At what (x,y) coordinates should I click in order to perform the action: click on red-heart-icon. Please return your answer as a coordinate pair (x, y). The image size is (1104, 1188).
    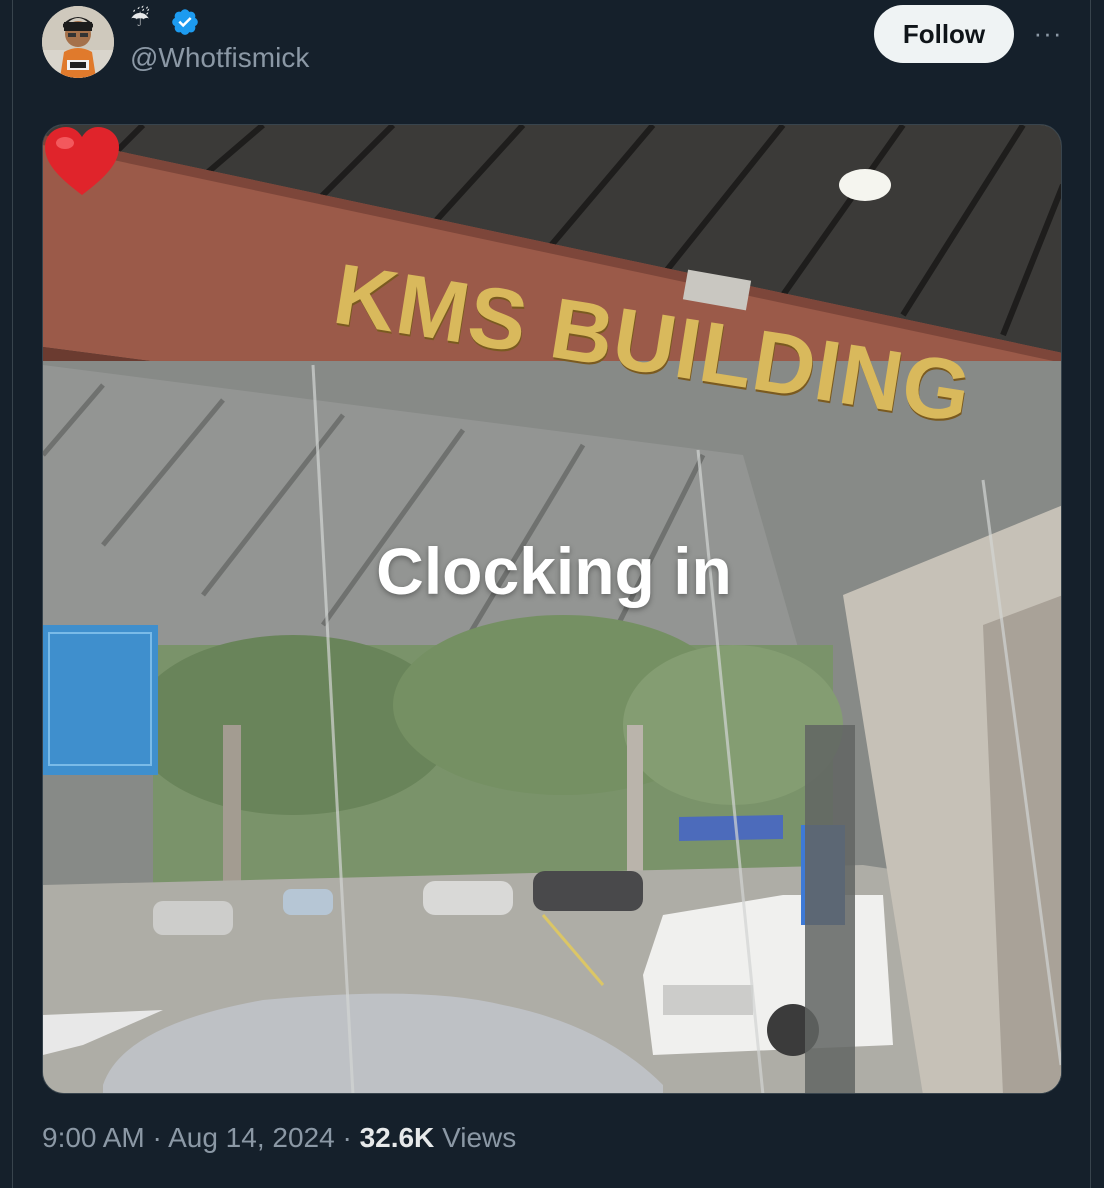
    Looking at the image, I should click on (82, 161).